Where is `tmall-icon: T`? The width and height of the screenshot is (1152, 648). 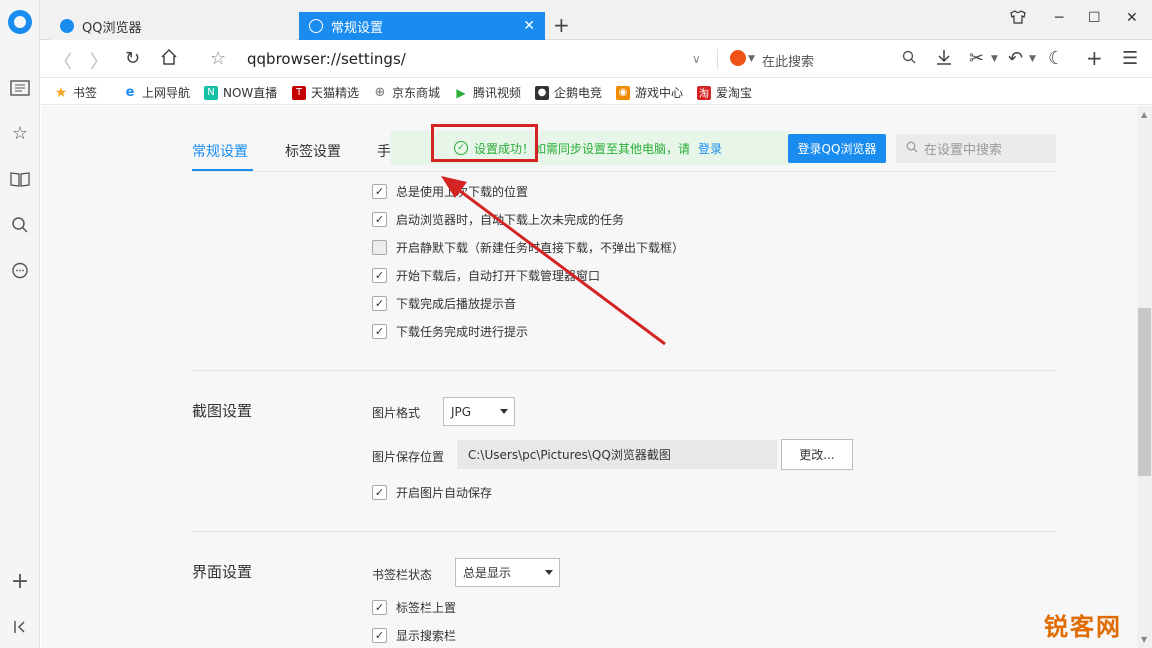
tmall-icon: T is located at coordinates (299, 92).